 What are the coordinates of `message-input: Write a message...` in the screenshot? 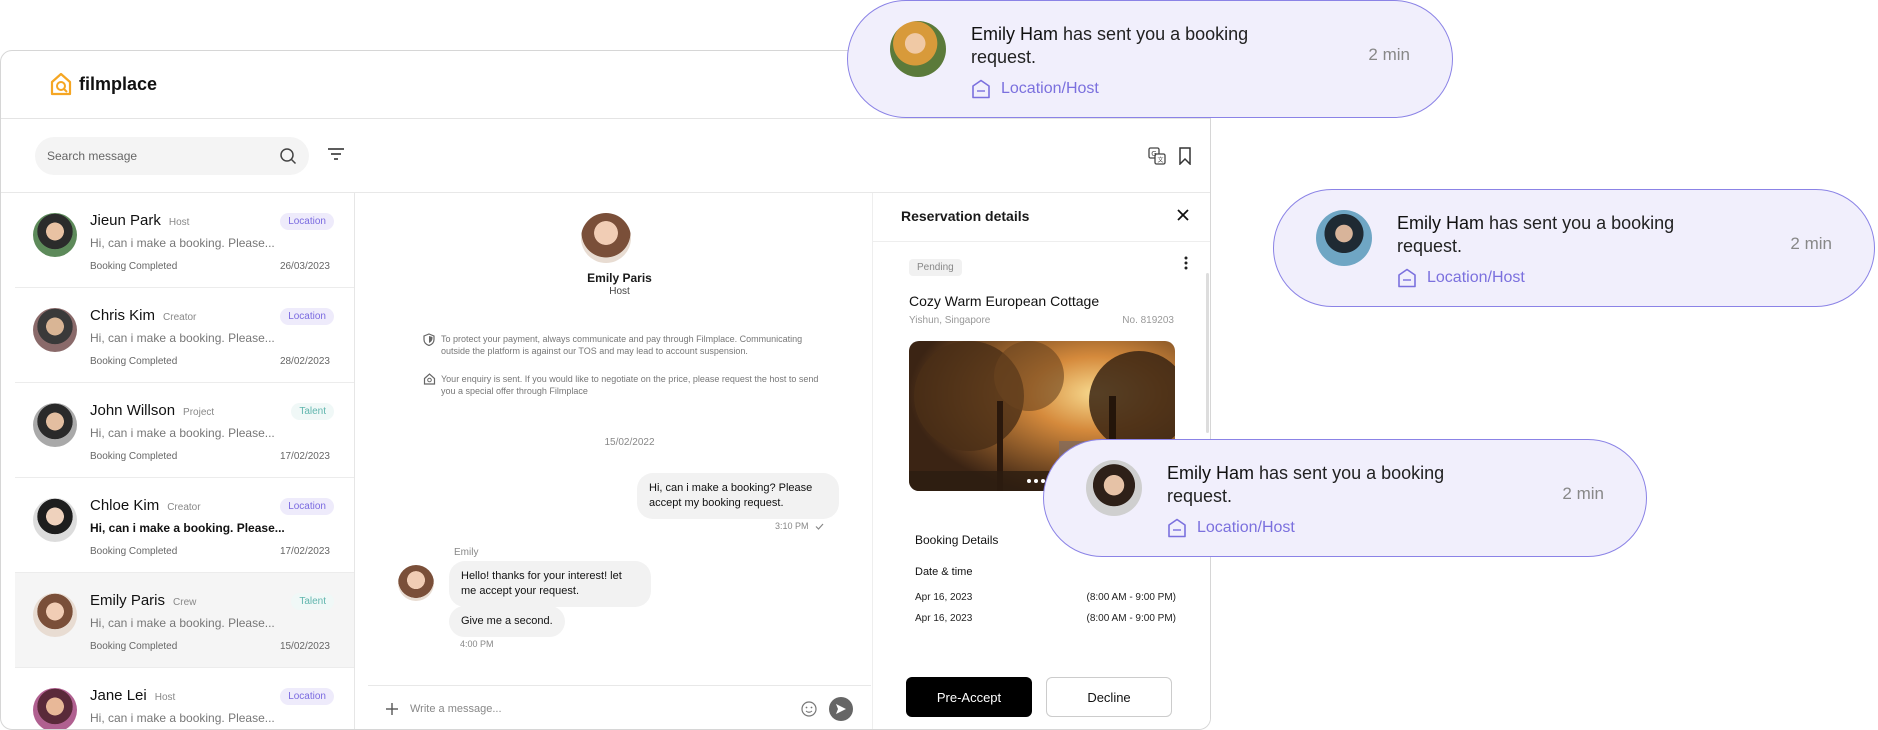 It's located at (599, 709).